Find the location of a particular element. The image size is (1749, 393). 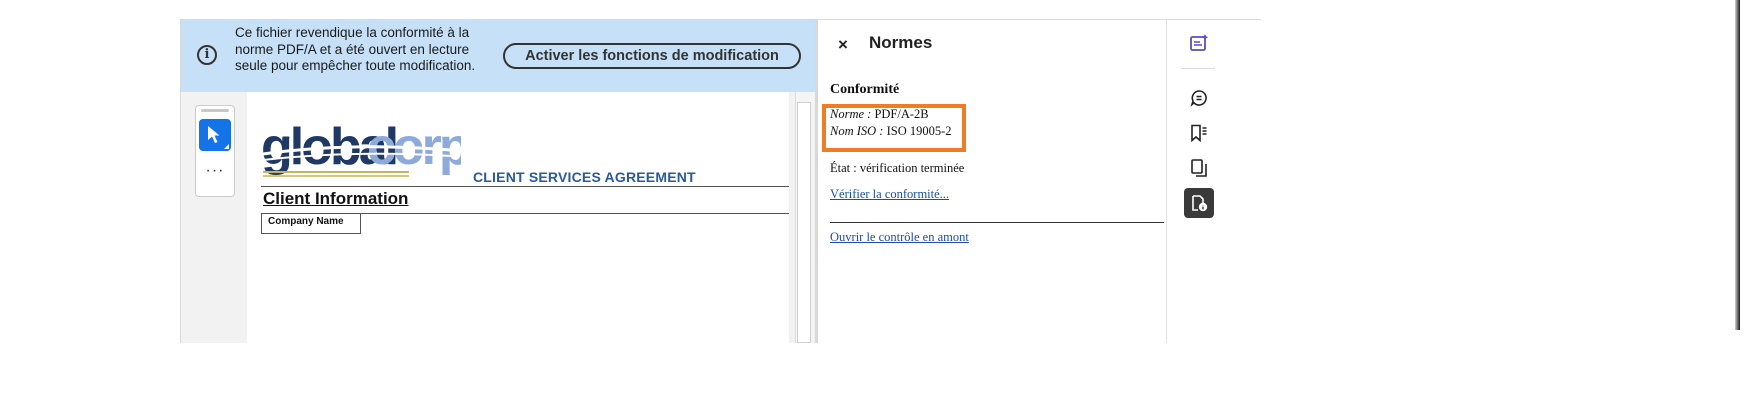

more-tools-button: ··· is located at coordinates (215, 171).